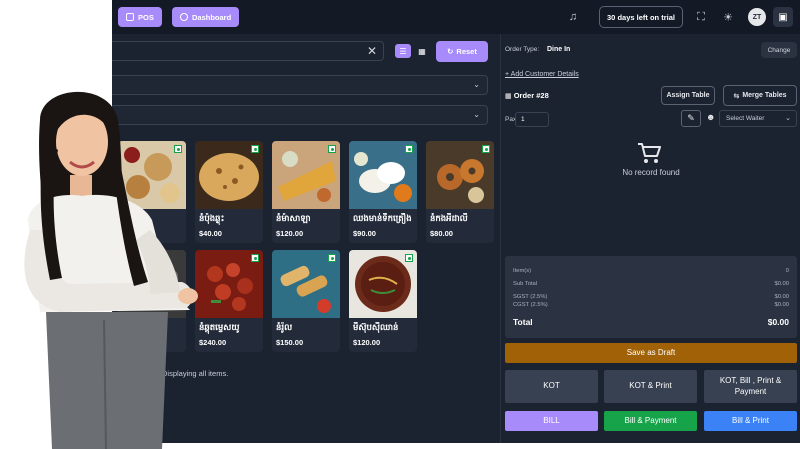  What do you see at coordinates (293, 218) in the screenshot?
I see `menu-item-name: នំម៉ាសាឡា` at bounding box center [293, 218].